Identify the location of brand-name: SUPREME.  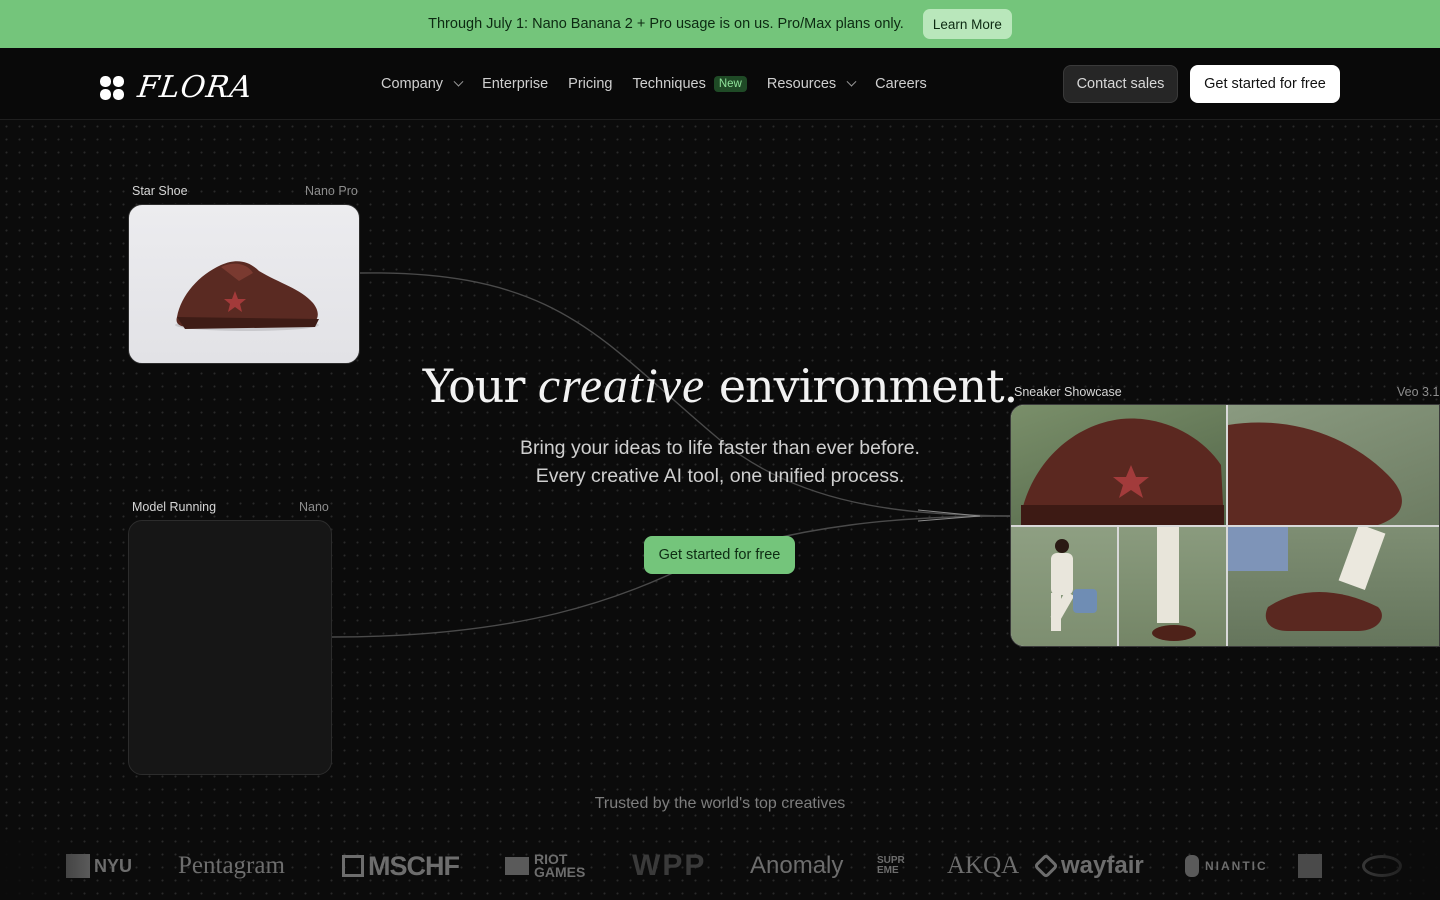
(891, 865).